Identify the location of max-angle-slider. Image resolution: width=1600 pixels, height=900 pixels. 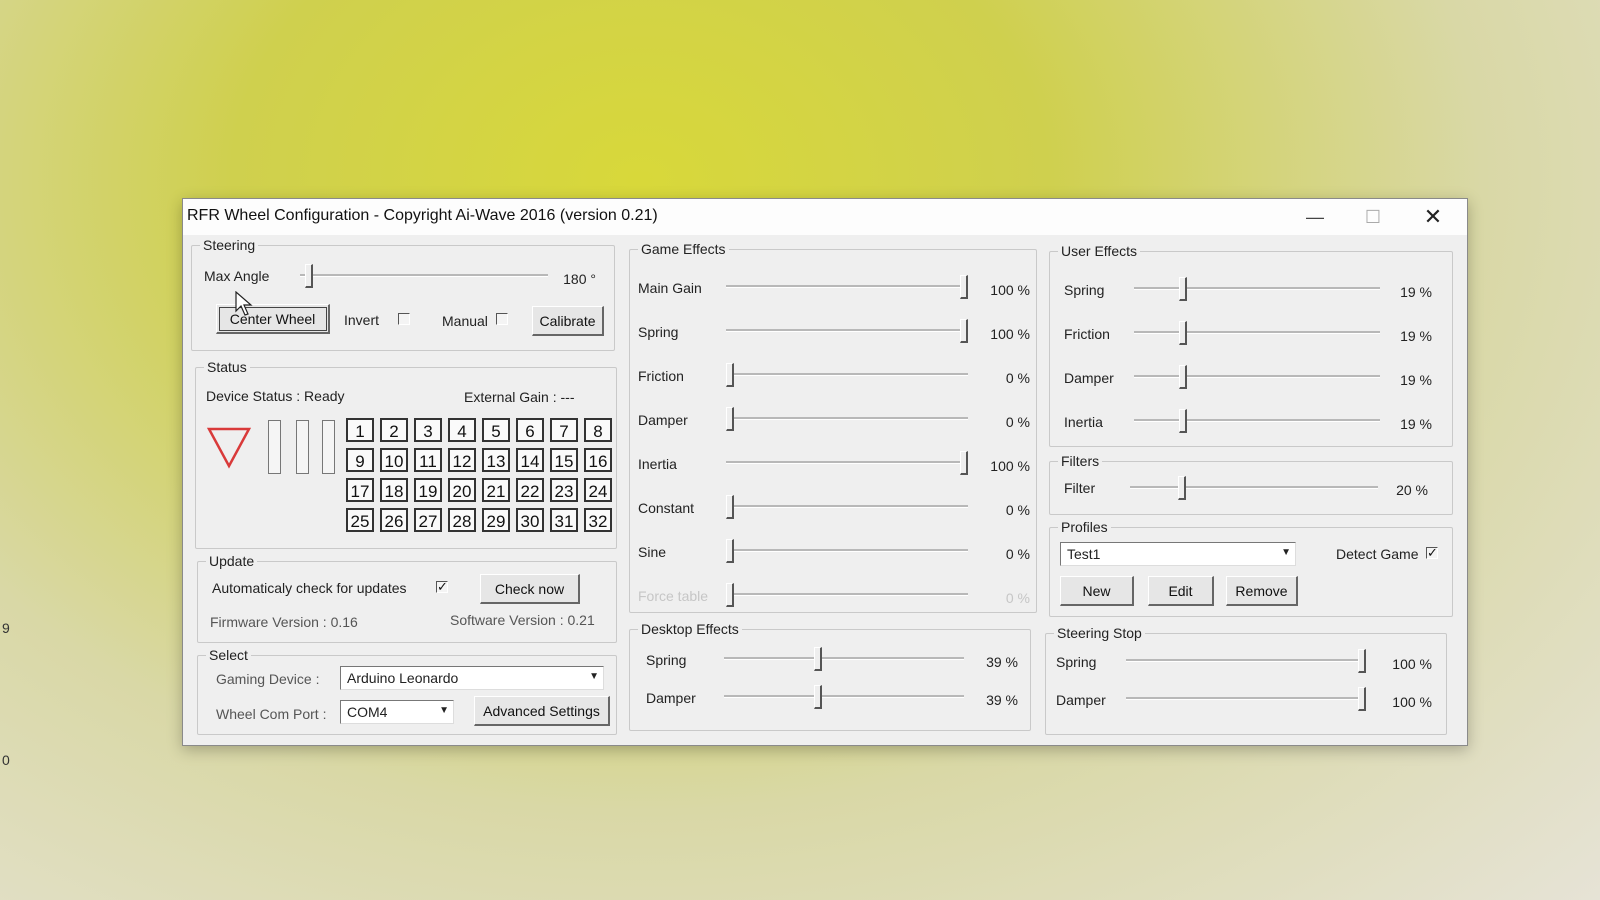
(424, 276).